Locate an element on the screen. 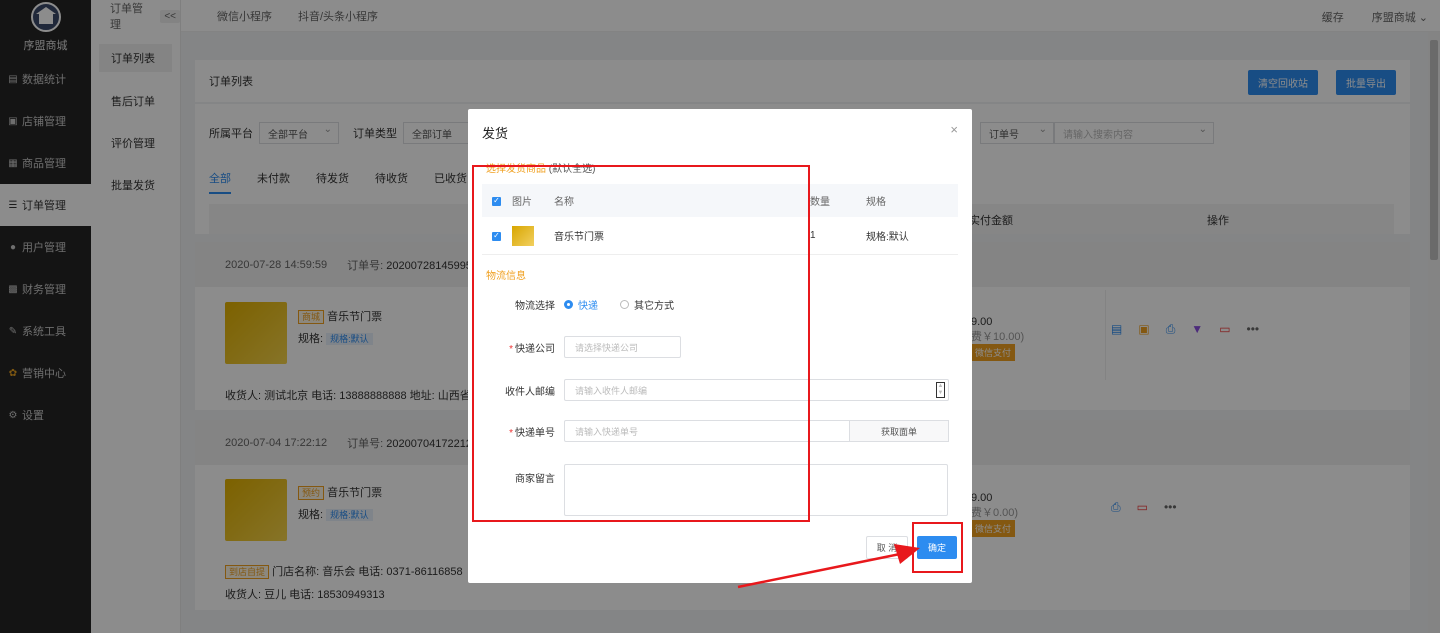  dialog-title: 发货 is located at coordinates (495, 133).